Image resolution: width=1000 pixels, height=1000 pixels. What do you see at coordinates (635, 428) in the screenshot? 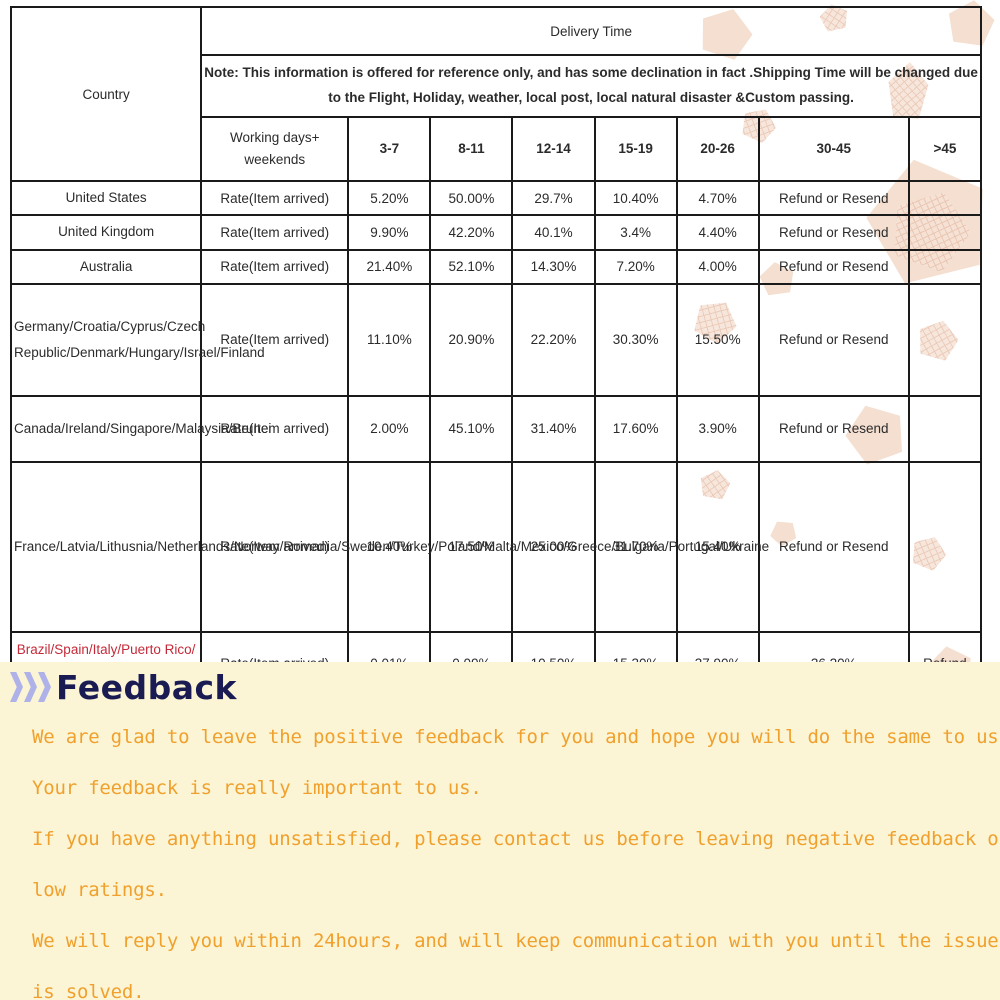
I see `delivery-rate-15-19: 17.60%` at bounding box center [635, 428].